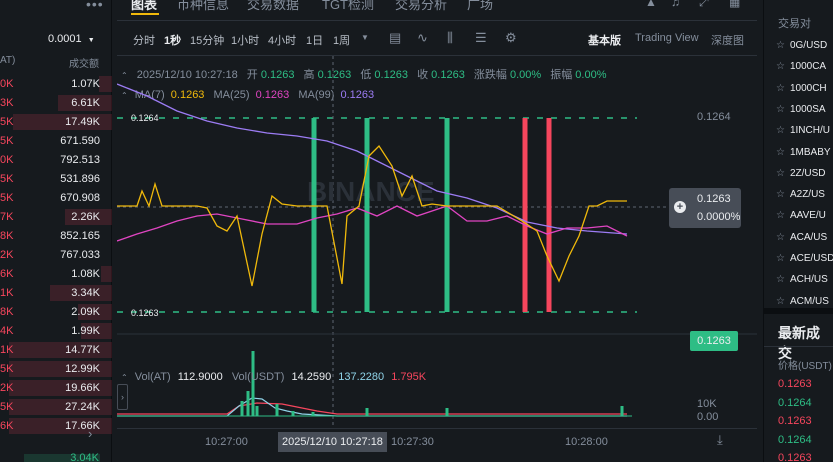 The width and height of the screenshot is (833, 462). I want to click on pin-icon: ▲, so click(651, 4).